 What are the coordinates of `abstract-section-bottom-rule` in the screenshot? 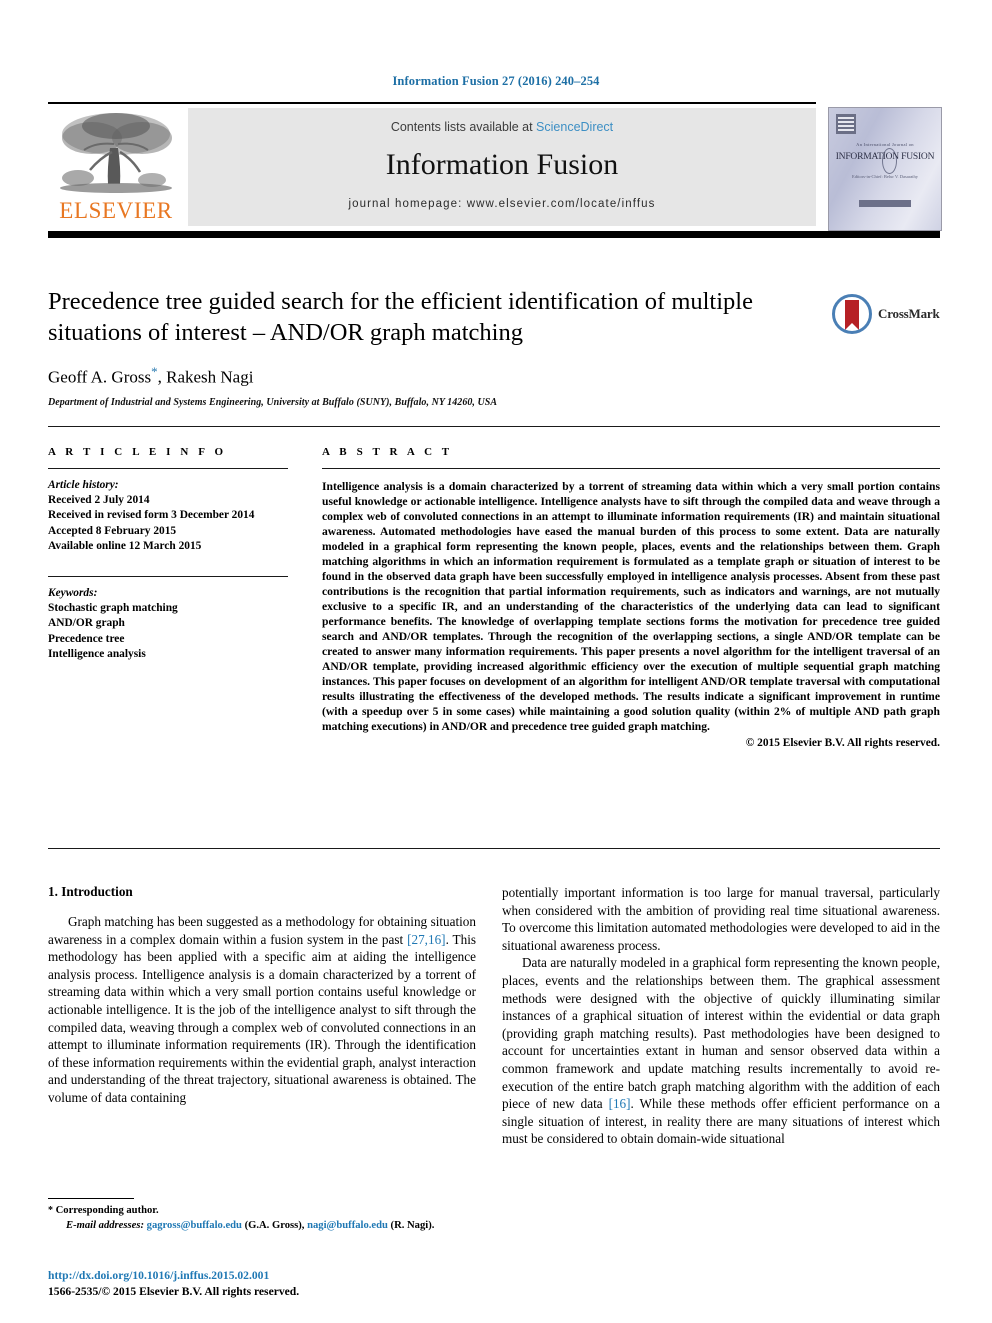 It's located at (494, 848).